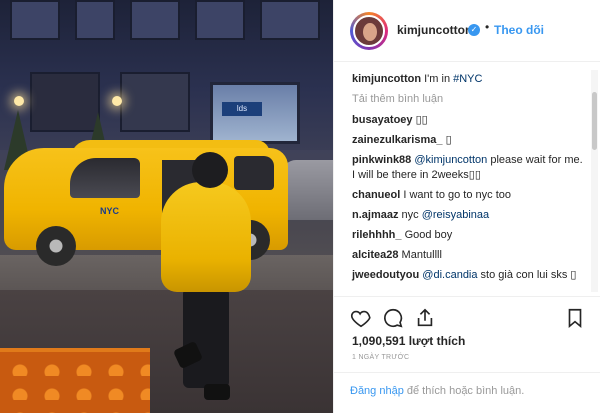 Image resolution: width=600 pixels, height=413 pixels. Describe the element at coordinates (75, 380) in the screenshot. I see `patterned-carpet` at that location.